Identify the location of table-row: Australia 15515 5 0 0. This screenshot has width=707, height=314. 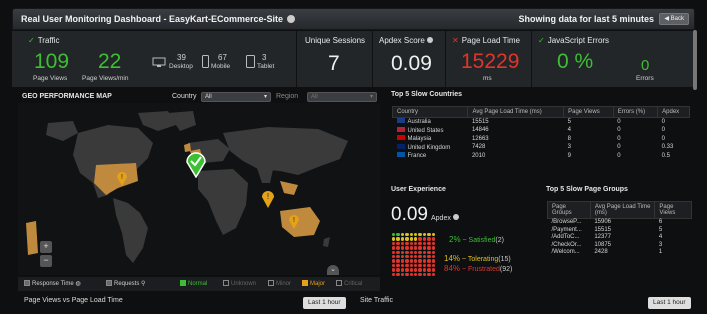
(541, 122).